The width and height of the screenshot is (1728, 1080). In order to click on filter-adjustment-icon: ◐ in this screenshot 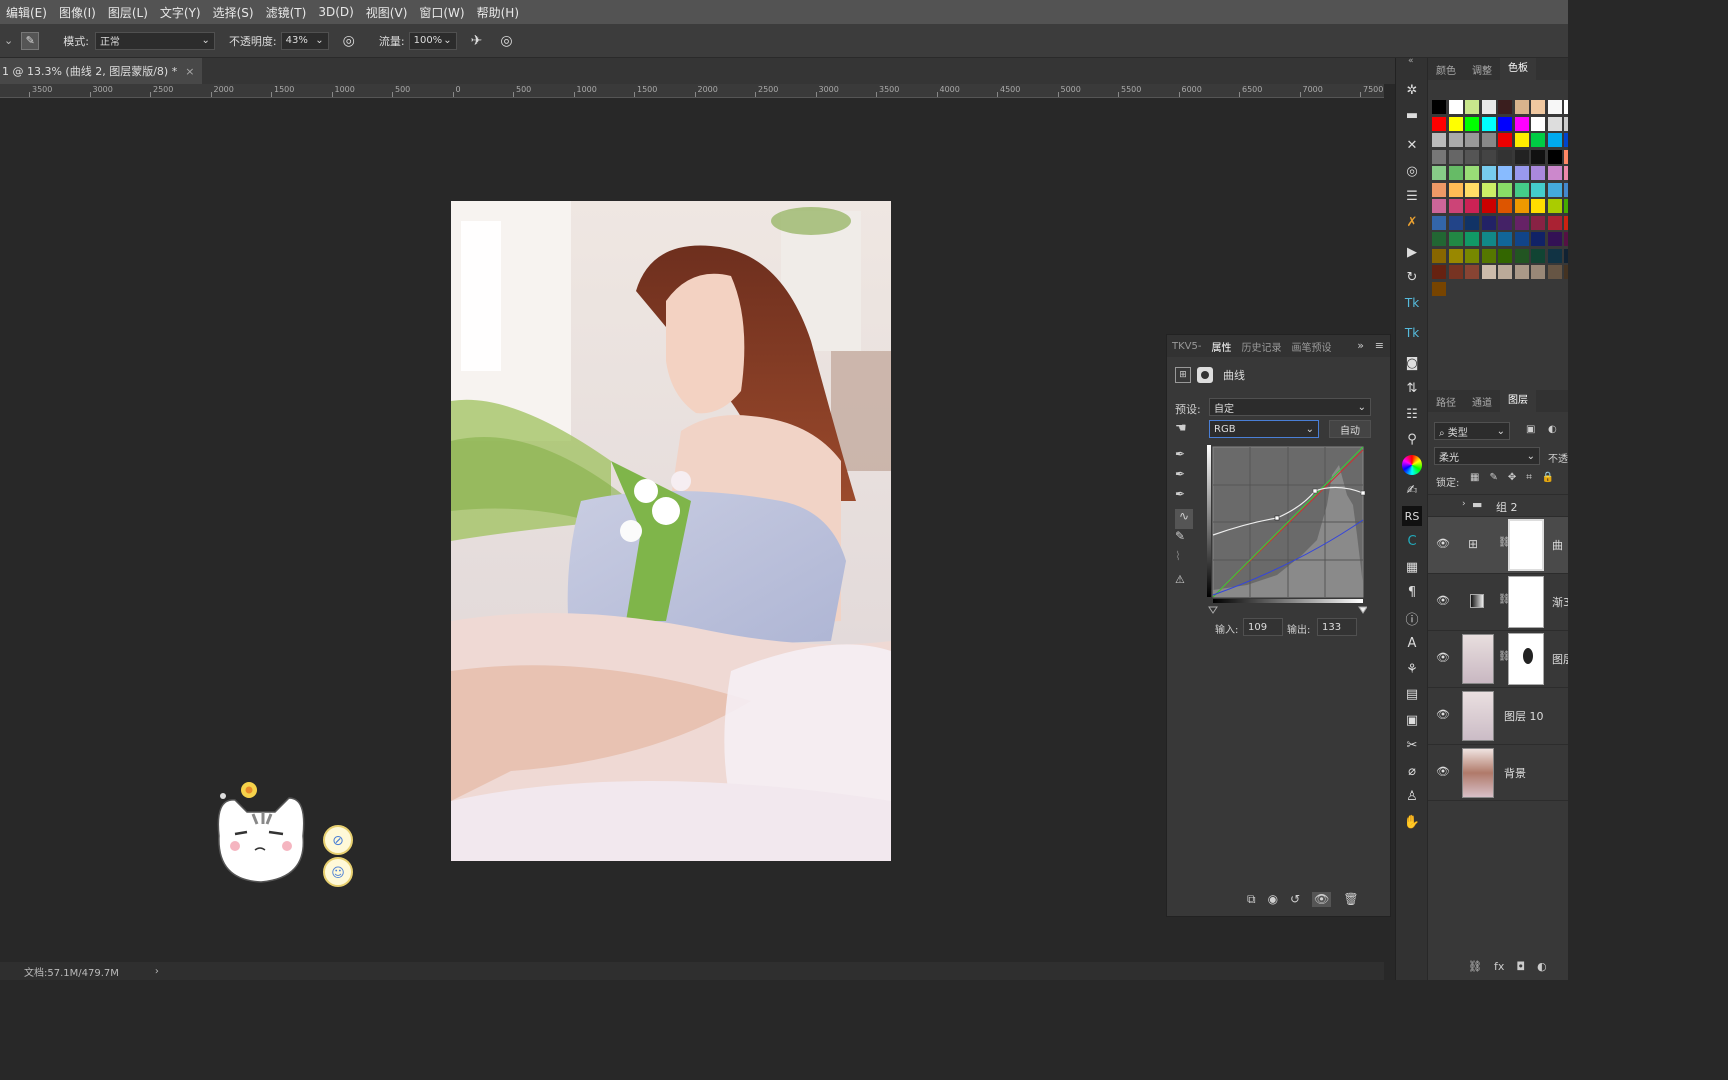, I will do `click(1552, 429)`.